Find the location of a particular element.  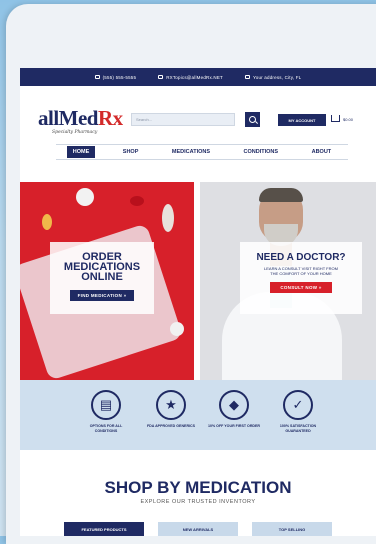

nav-about: ABOUT is located at coordinates (322, 152).